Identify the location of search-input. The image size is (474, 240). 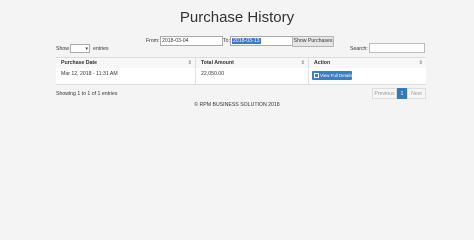
(397, 48).